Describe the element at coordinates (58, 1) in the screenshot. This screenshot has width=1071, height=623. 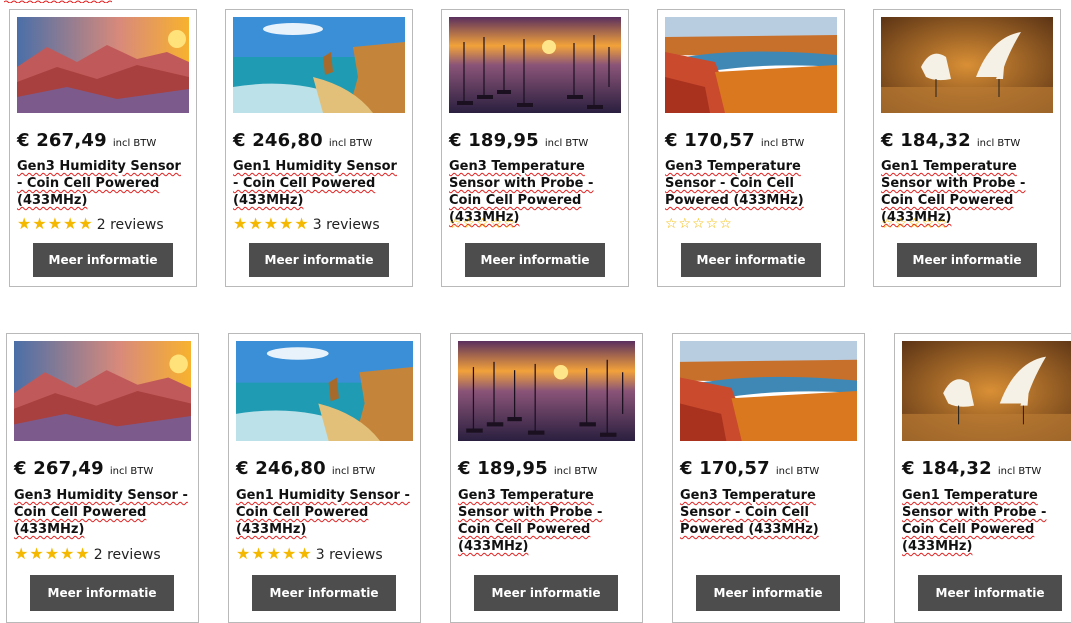
I see `spellcheck-underline-fragment` at that location.